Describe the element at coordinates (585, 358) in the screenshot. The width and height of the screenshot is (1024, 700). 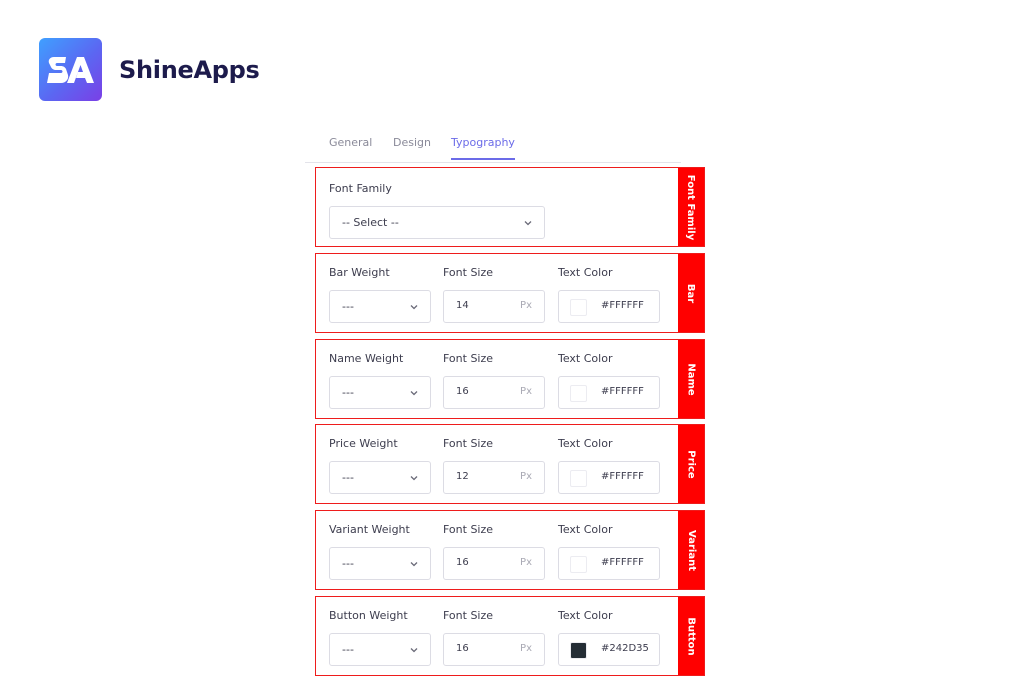
I see `name-text-color-label: Text Color` at that location.